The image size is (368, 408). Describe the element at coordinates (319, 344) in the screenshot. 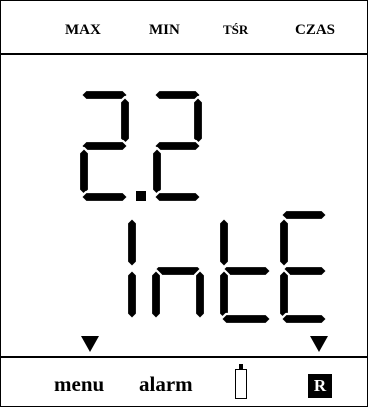

I see `r-indicator-arrow-icon` at that location.